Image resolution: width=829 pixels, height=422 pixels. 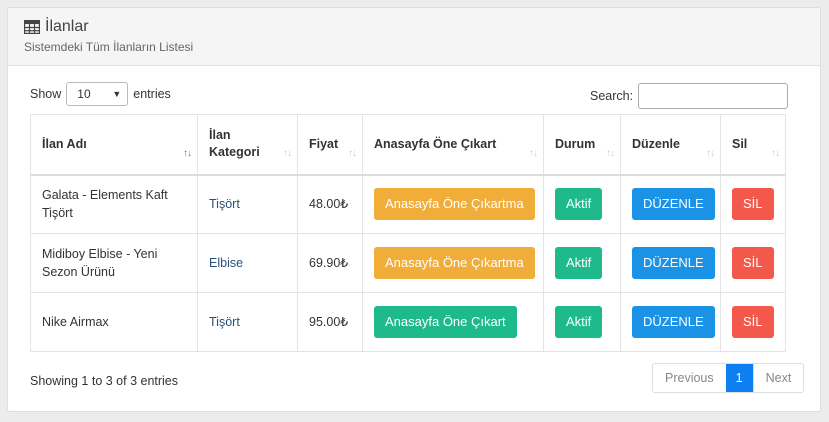 I want to click on pagination: Previous 1 Next, so click(x=728, y=378).